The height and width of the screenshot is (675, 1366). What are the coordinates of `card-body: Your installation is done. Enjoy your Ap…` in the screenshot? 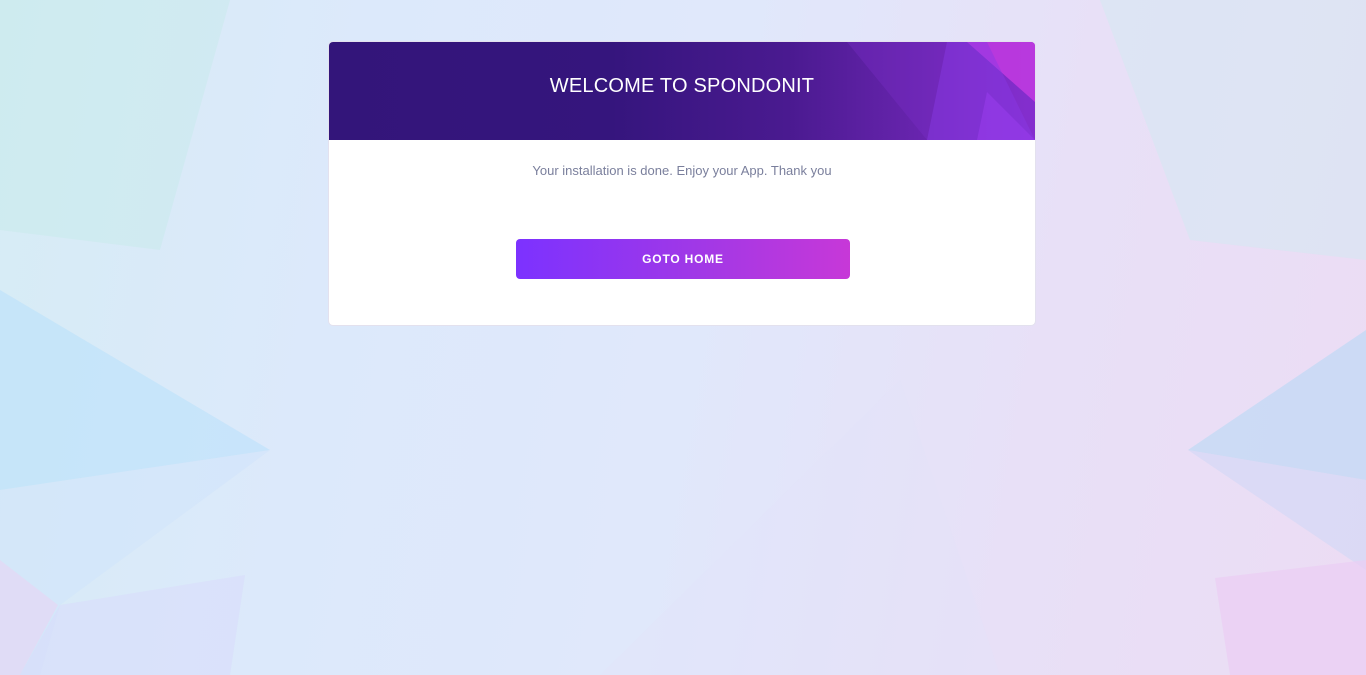 It's located at (682, 232).